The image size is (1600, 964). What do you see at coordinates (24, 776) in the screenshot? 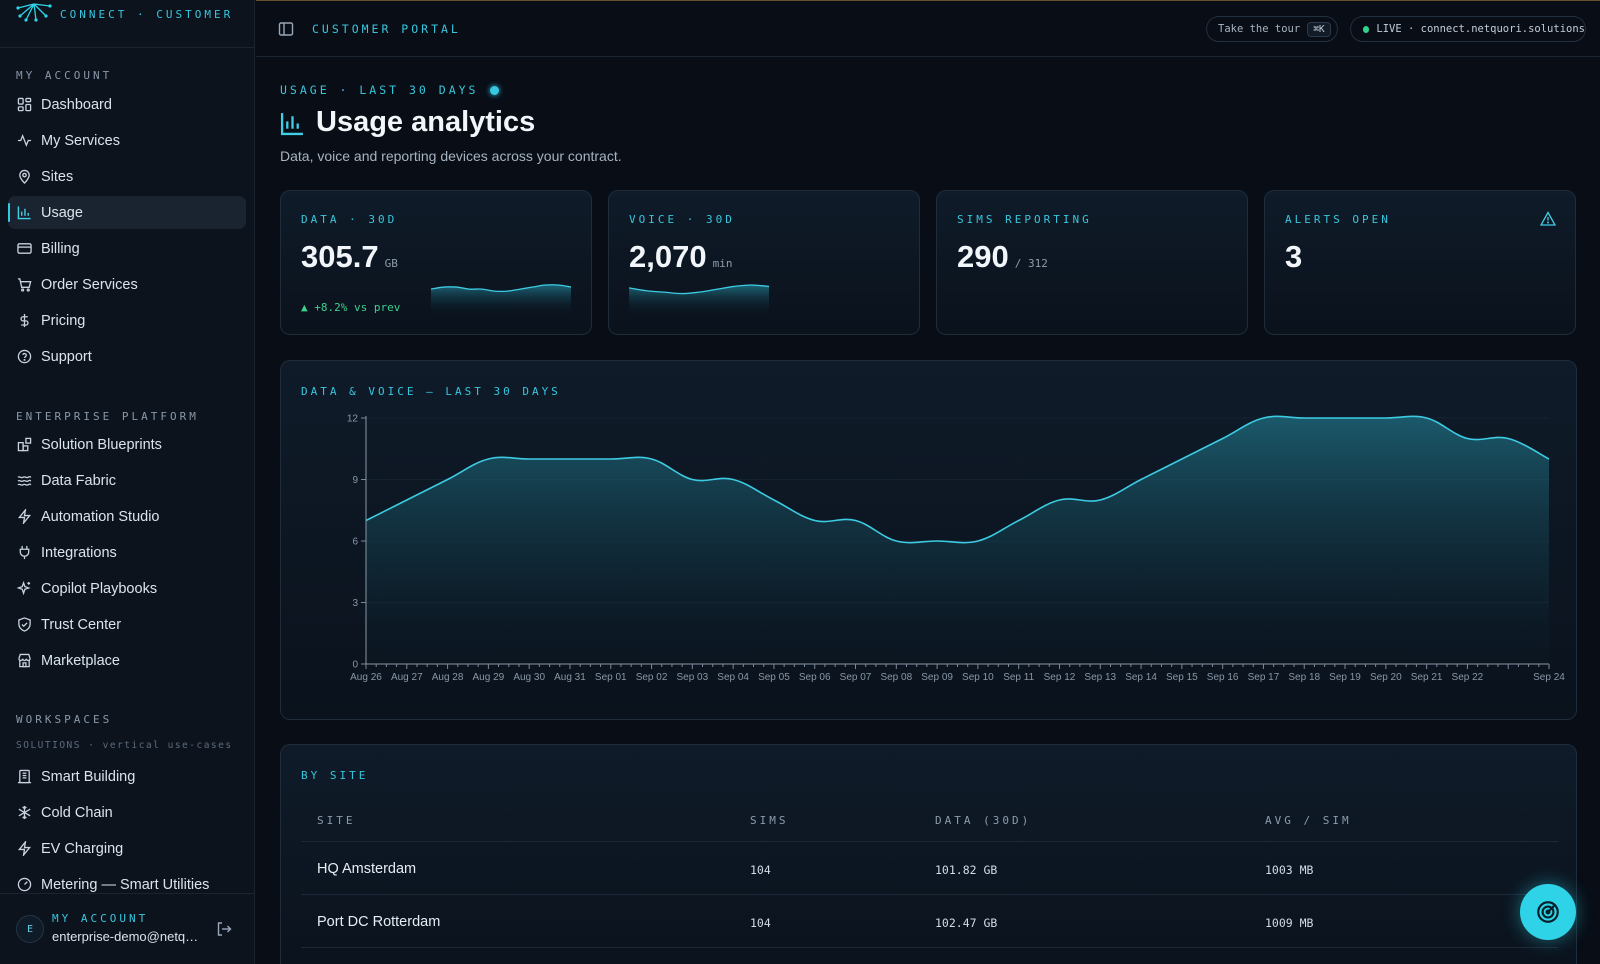
I see `building-icon` at bounding box center [24, 776].